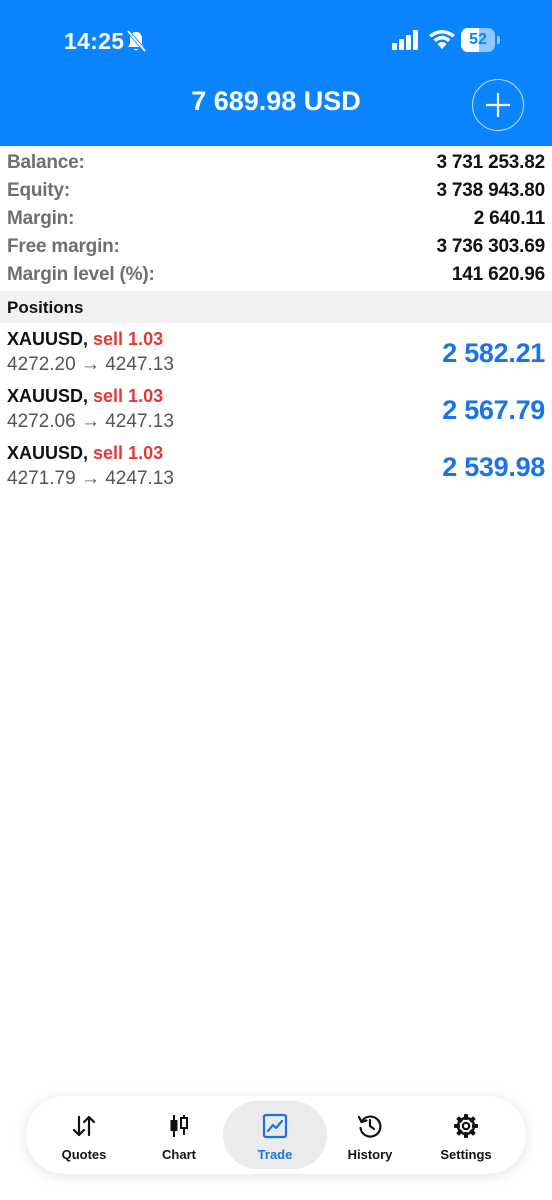 The width and height of the screenshot is (552, 1200). Describe the element at coordinates (179, 1154) in the screenshot. I see `tab-label: Chart` at that location.